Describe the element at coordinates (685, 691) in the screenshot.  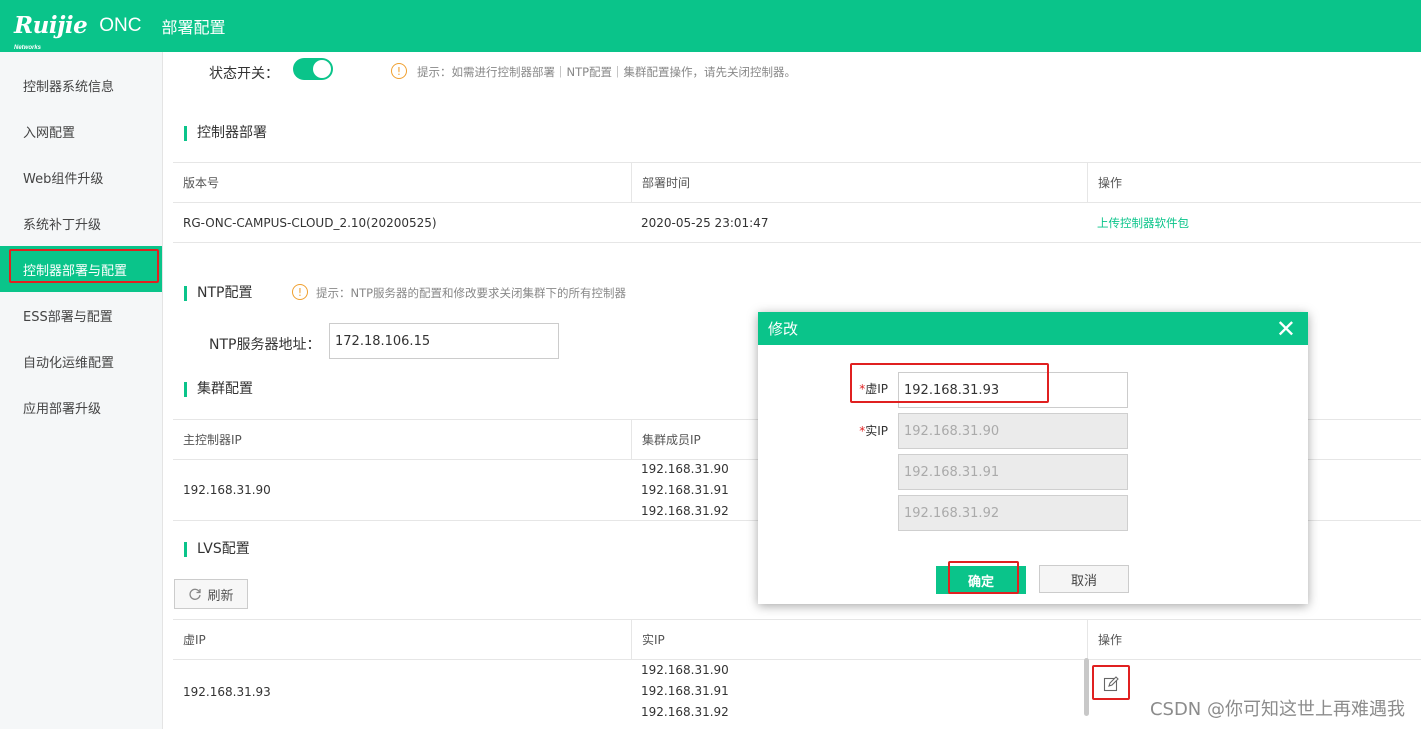
I see `real-ip: 192.168.31.91` at that location.